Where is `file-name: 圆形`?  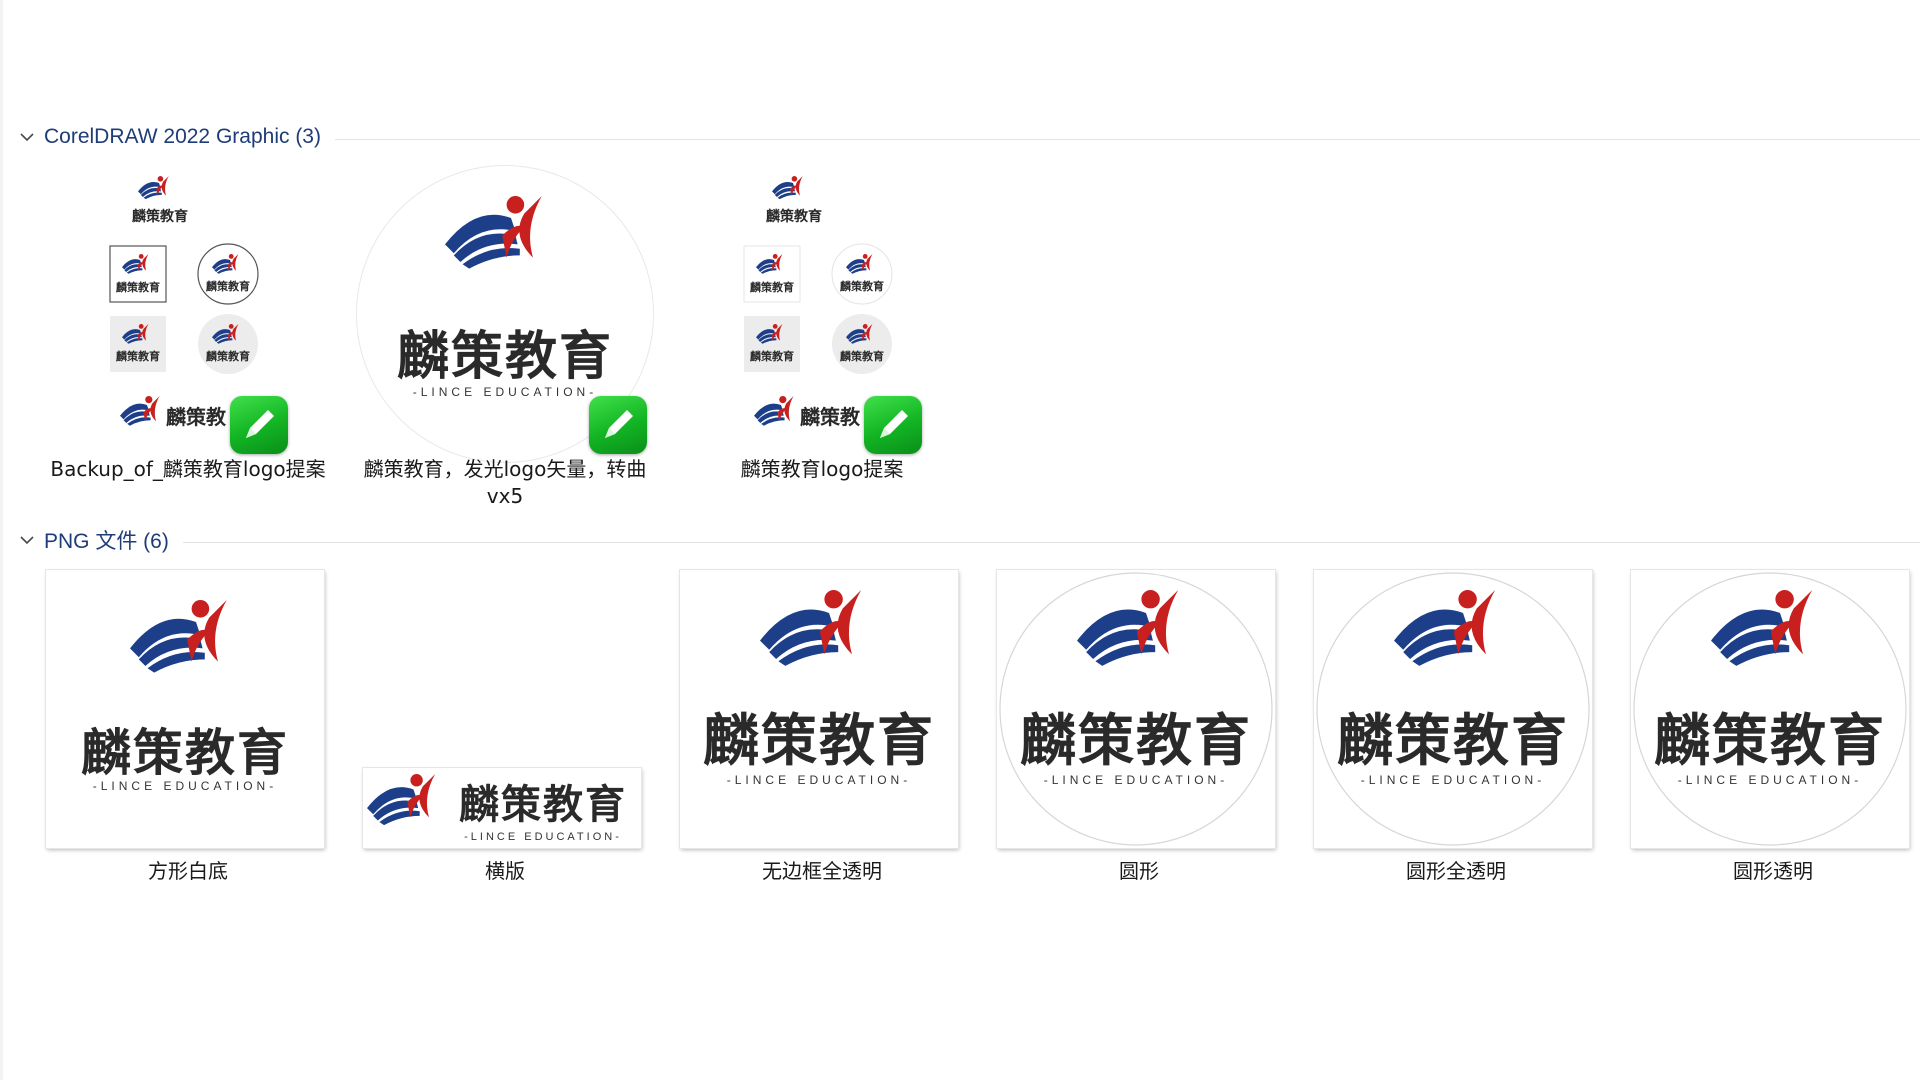
file-name: 圆形 is located at coordinates (1139, 871).